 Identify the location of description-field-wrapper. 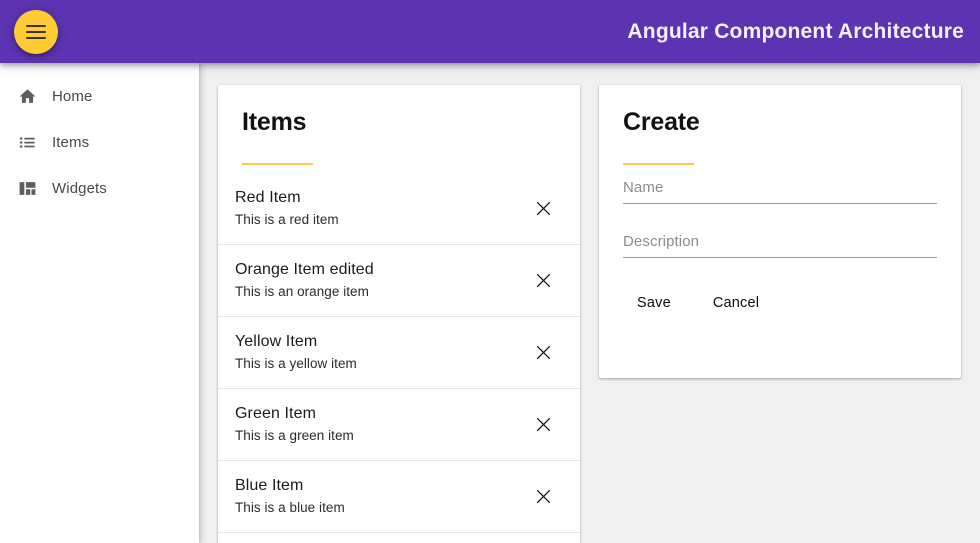
(780, 245).